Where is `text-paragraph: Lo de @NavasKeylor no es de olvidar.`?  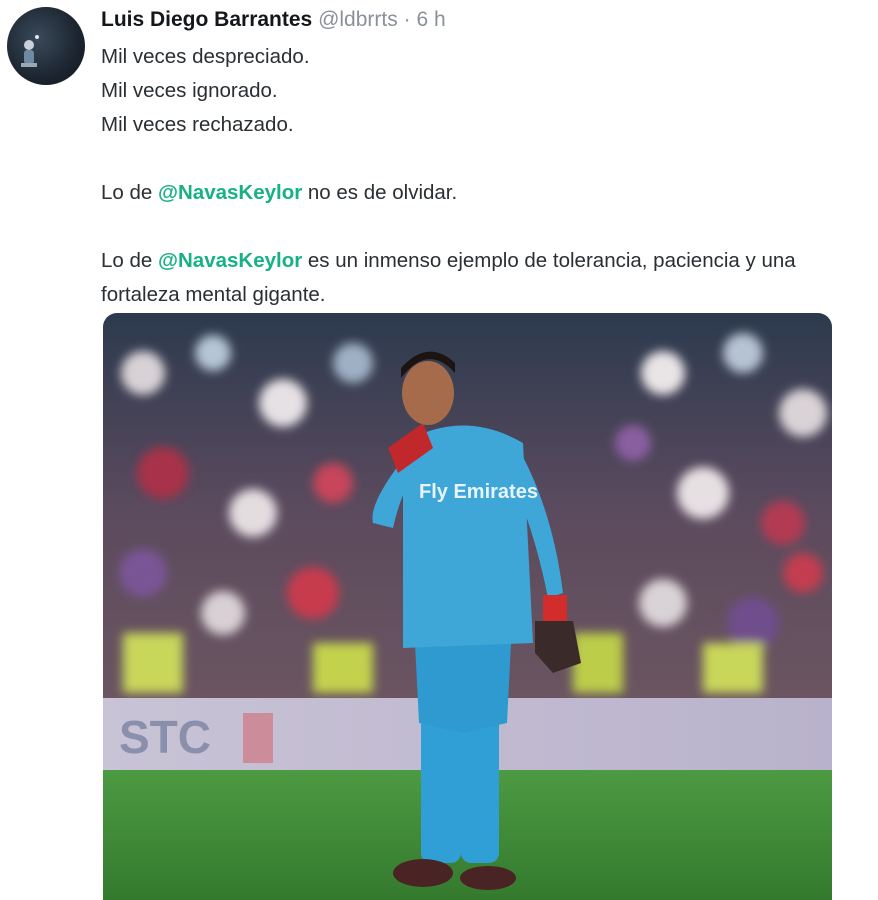
text-paragraph: Lo de @NavasKeylor no es de olvidar. is located at coordinates (486, 193).